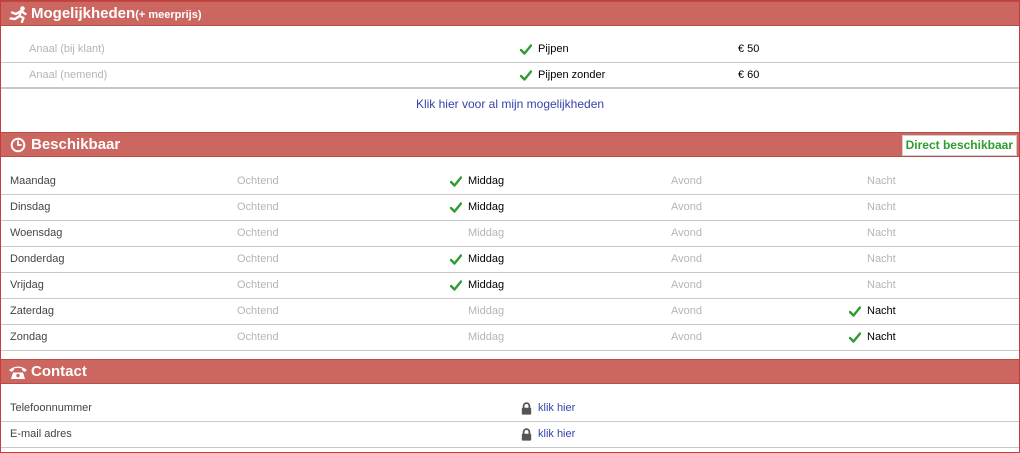 The height and width of the screenshot is (453, 1020). Describe the element at coordinates (37, 259) in the screenshot. I see `day-label: Donderdag` at that location.